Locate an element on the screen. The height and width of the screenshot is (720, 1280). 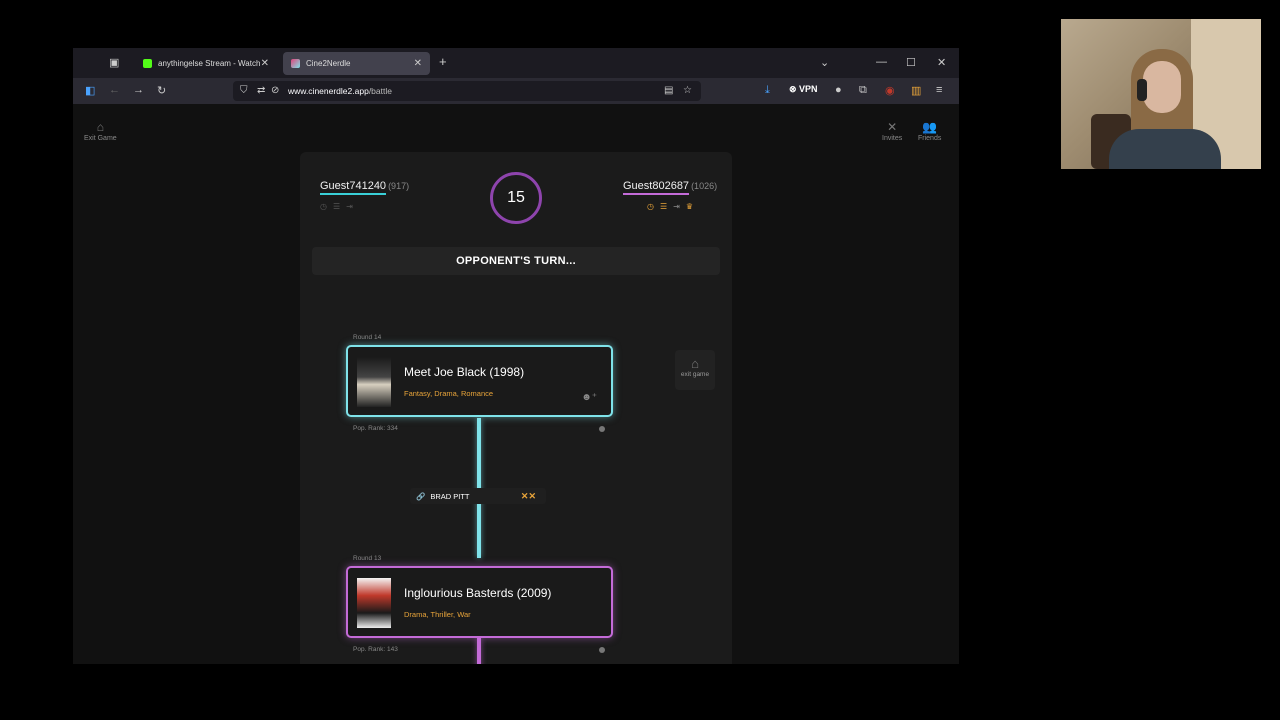
bookmark-star-icon: ☆ is located at coordinates (687, 90).